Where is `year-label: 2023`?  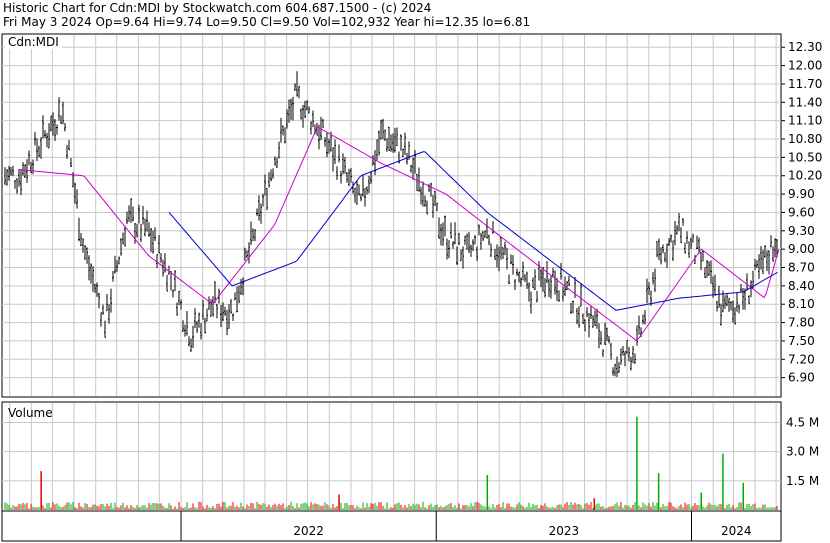
year-label: 2023 is located at coordinates (564, 531).